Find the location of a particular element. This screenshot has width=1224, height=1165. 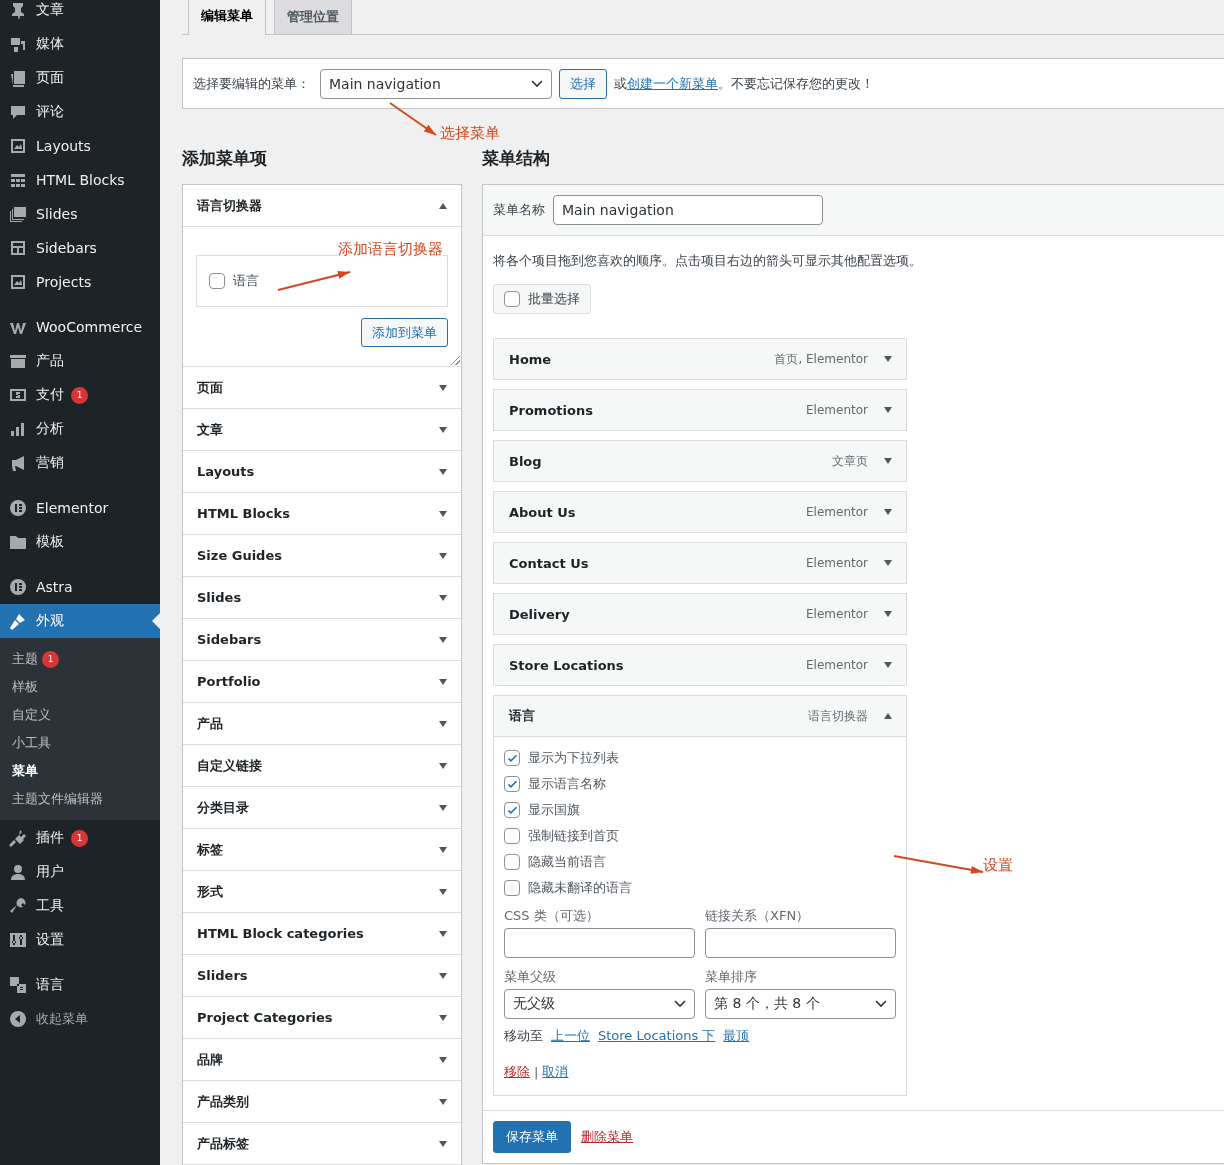

sidebar-item: 模板 is located at coordinates (80, 542).